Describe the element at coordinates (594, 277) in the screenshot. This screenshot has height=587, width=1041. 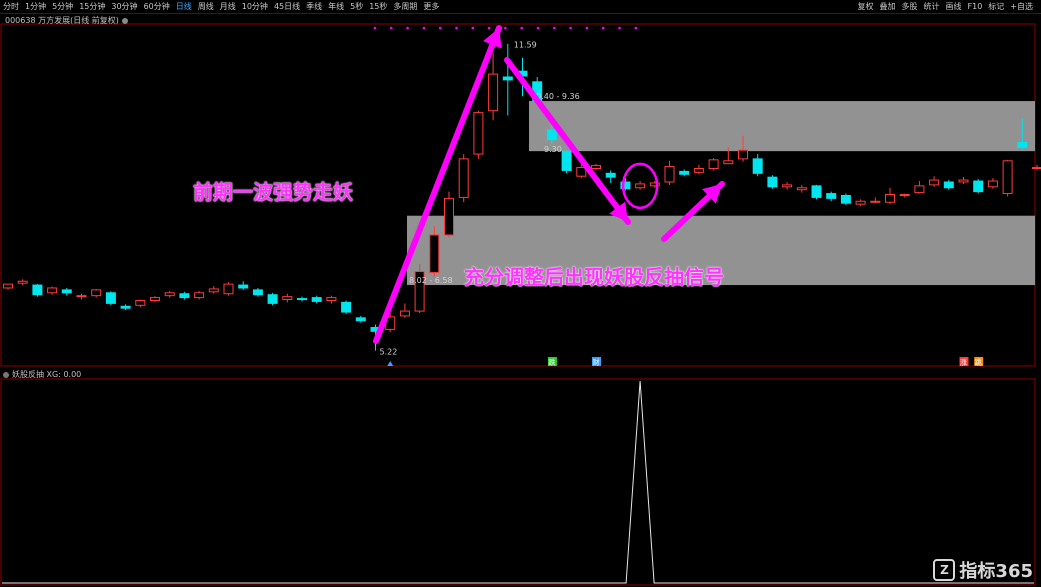
I see `annotation-rebound-signal: 充分调整后出现妖股反抽信号` at that location.